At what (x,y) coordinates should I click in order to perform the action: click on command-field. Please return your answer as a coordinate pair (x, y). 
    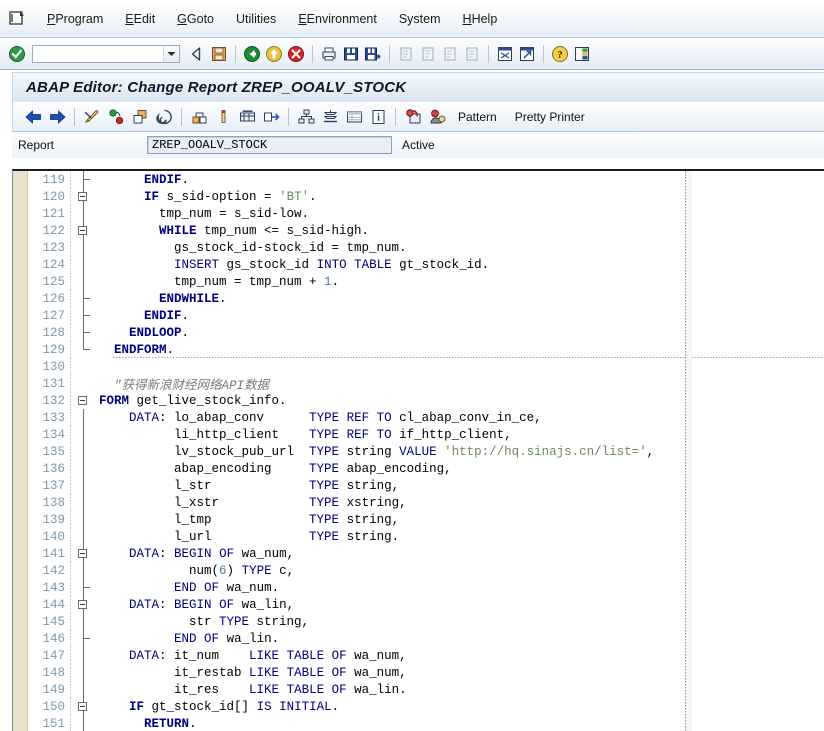
    Looking at the image, I should click on (106, 53).